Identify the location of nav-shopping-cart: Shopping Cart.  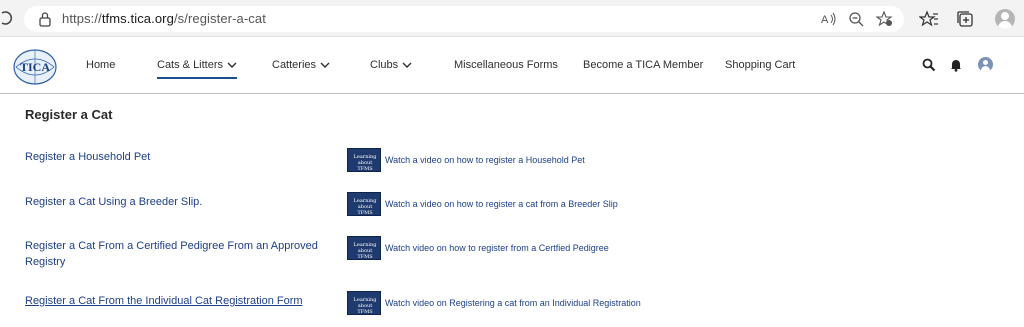
(760, 65).